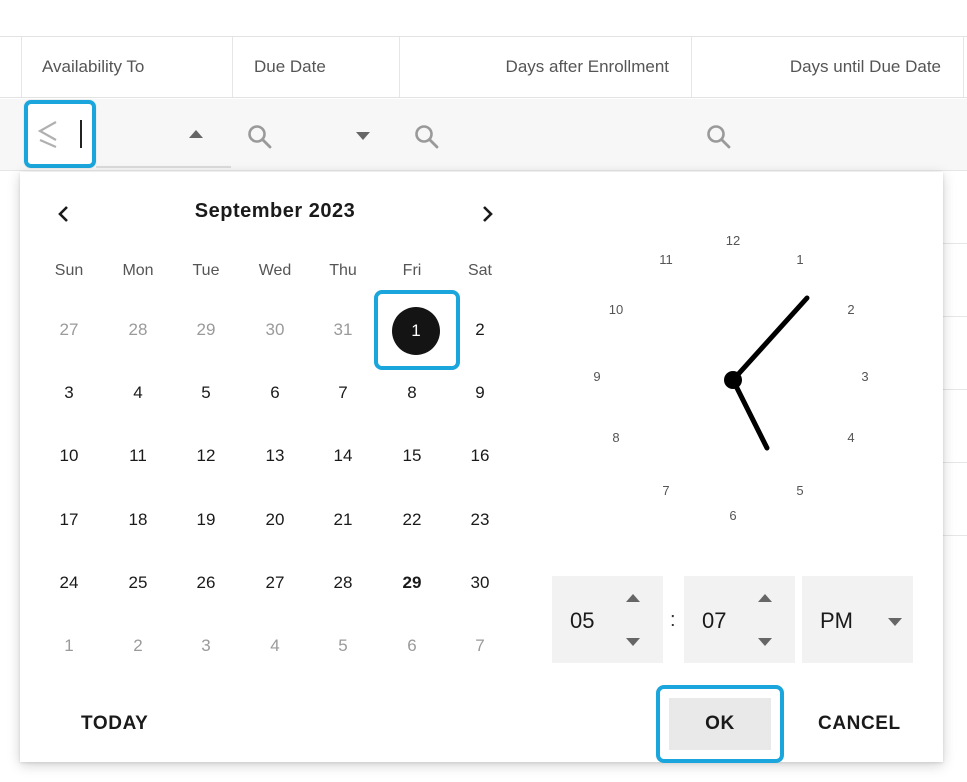 Image resolution: width=967 pixels, height=782 pixels. What do you see at coordinates (859, 724) in the screenshot?
I see `cancel-button: CANCEL` at bounding box center [859, 724].